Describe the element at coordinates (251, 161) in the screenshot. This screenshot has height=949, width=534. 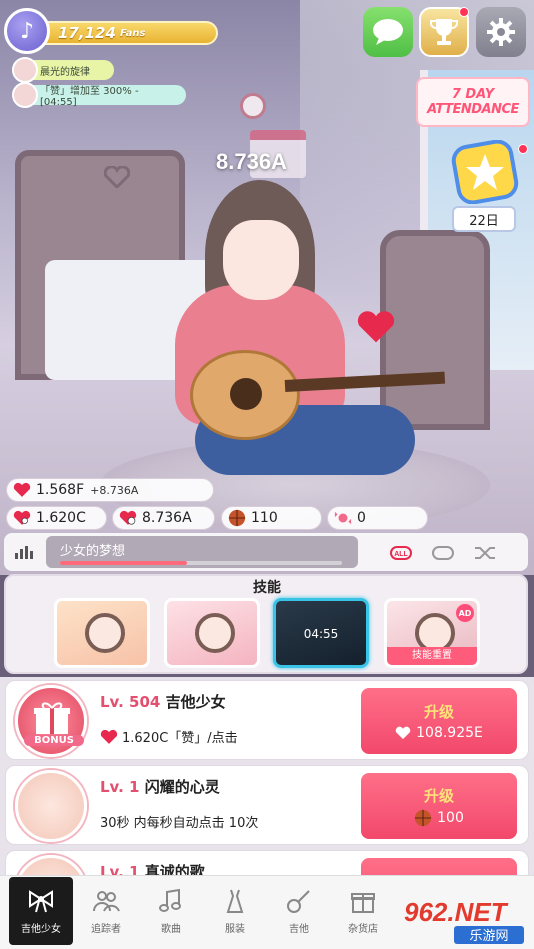
I see `tap-rate-popup: 8.736A` at that location.